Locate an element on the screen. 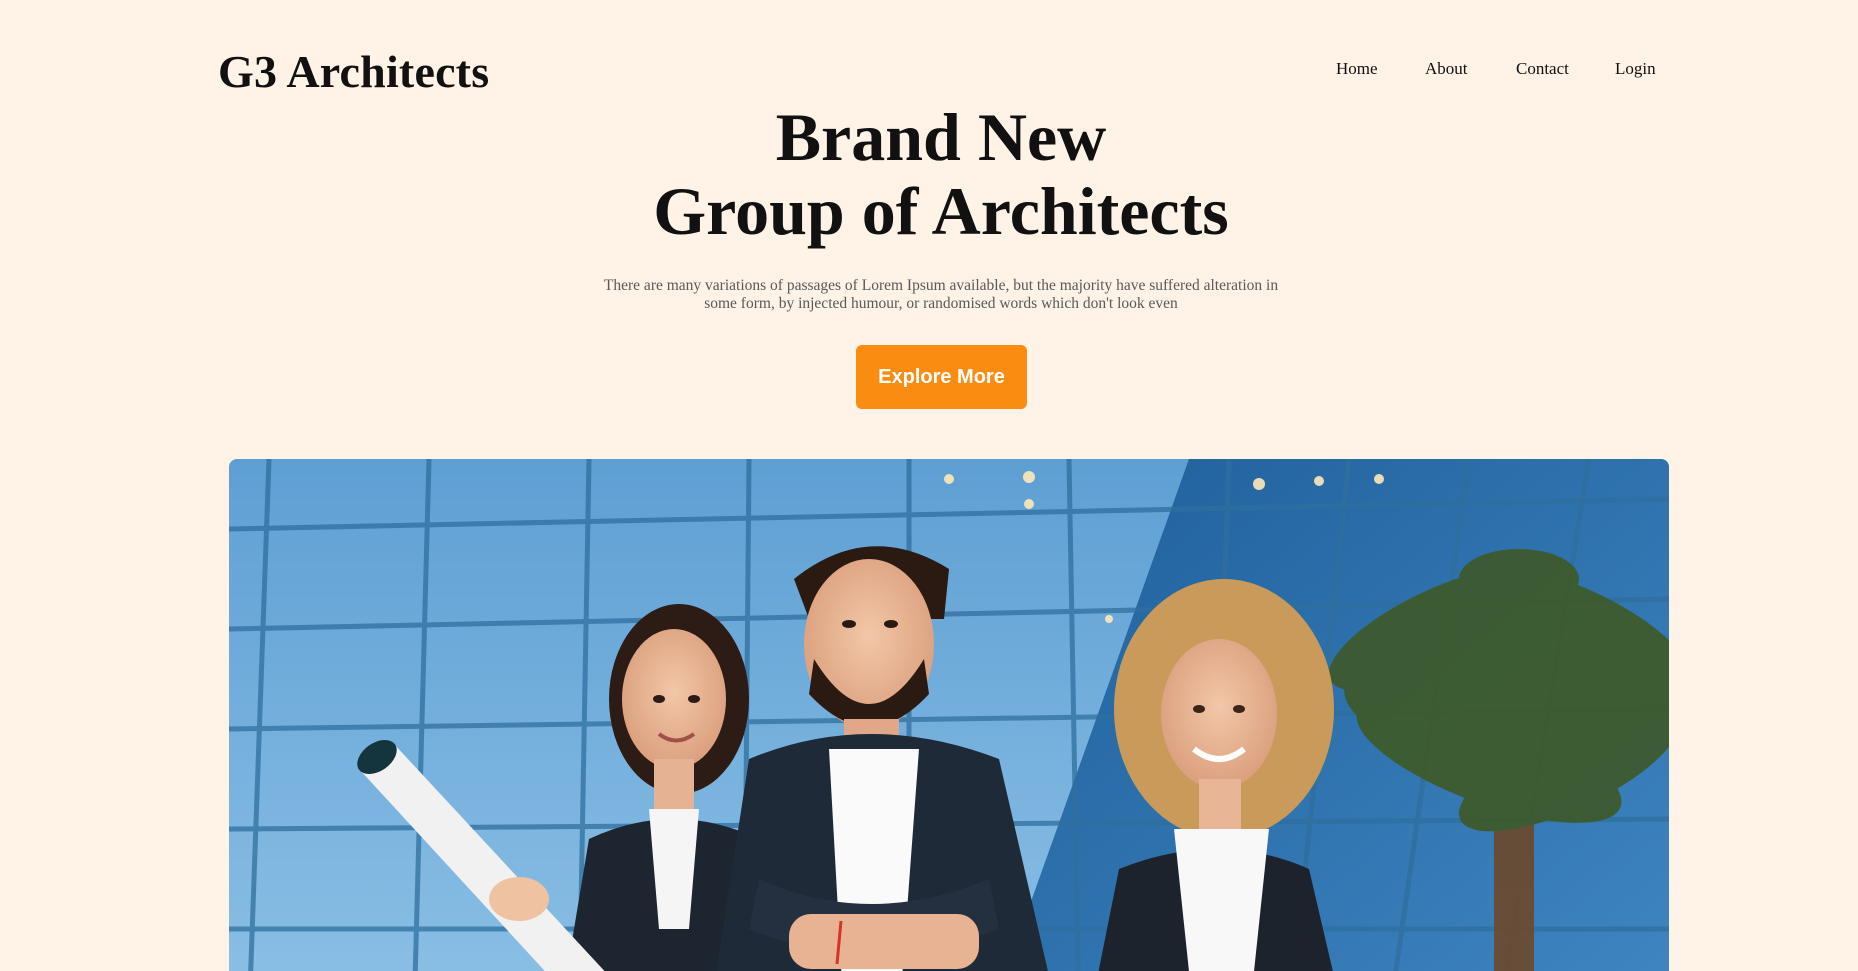 This screenshot has width=1858, height=971. nav-login-link: Login is located at coordinates (1635, 69).